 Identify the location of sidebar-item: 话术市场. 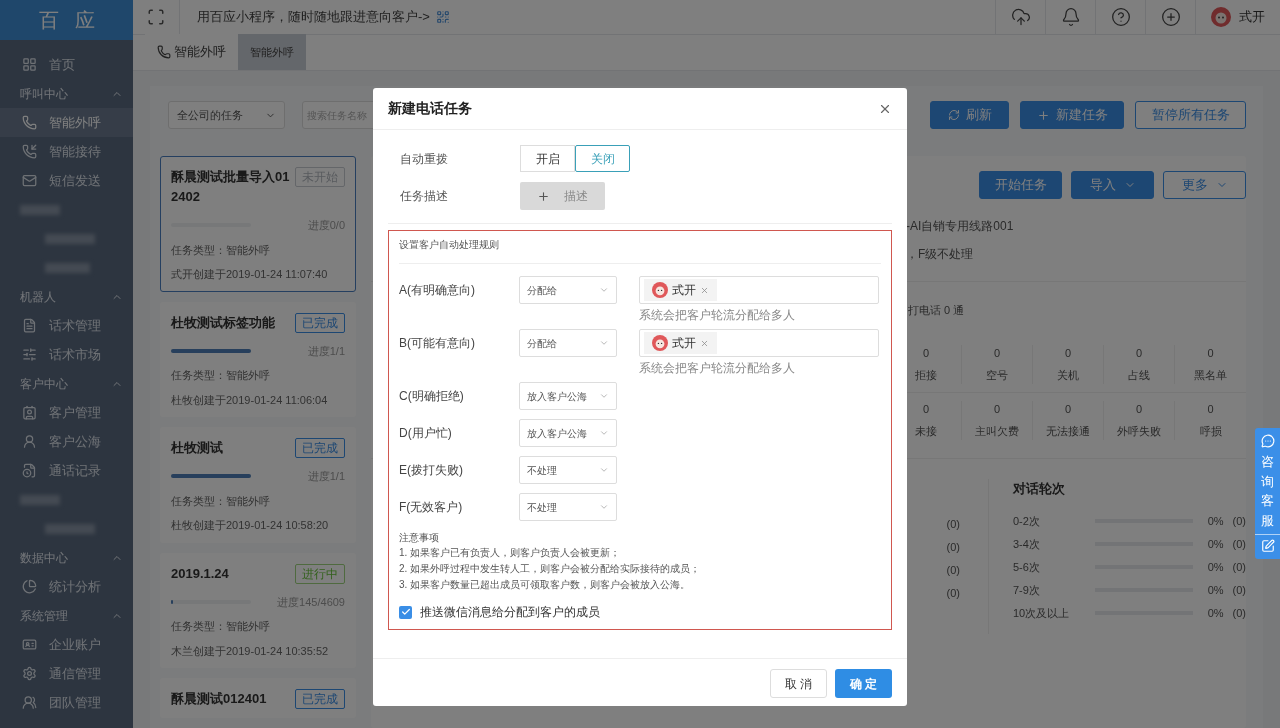
(66, 354).